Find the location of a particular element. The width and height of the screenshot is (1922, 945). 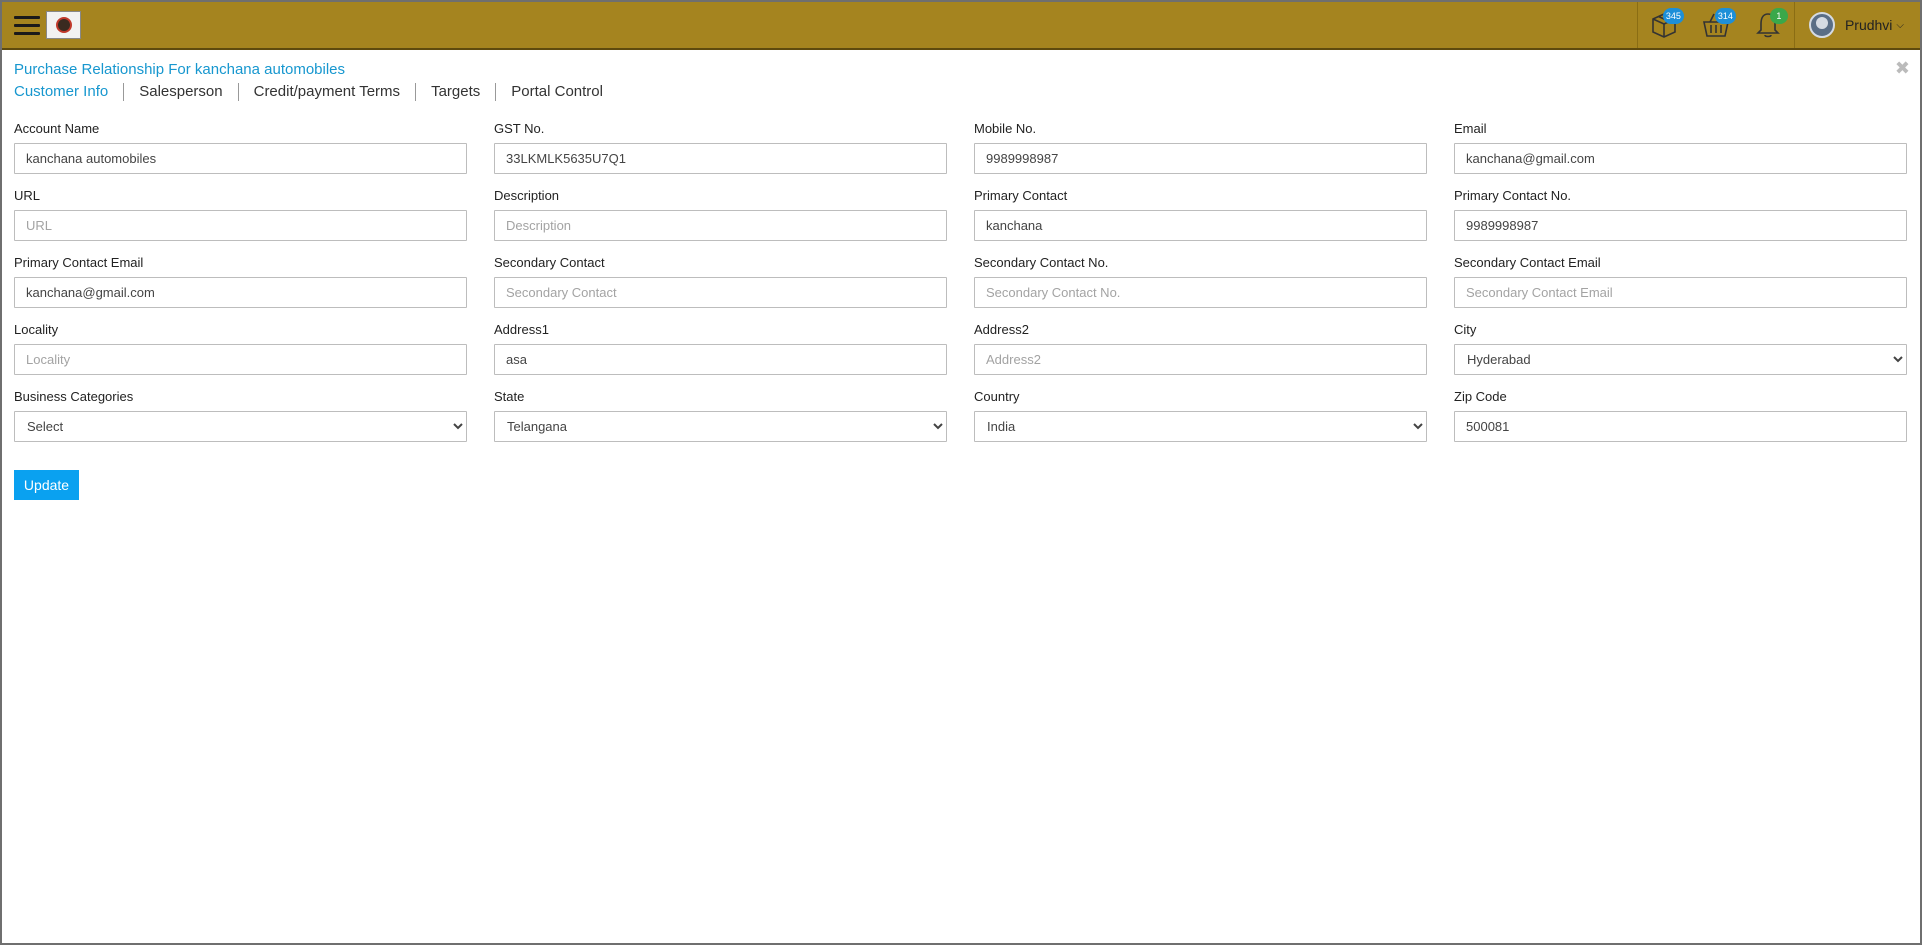

locality-input is located at coordinates (240, 359).